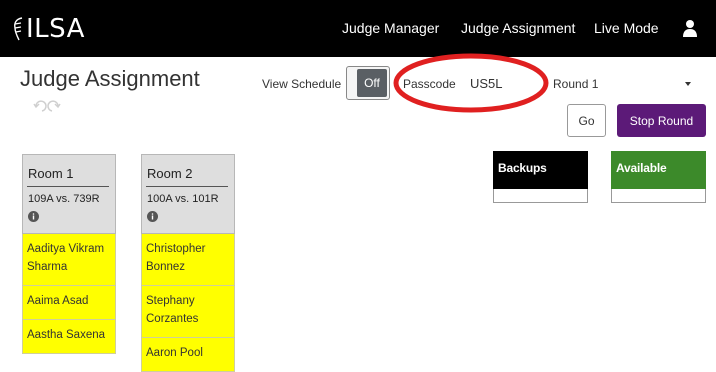  I want to click on room-match: 109A vs. 739R, so click(64, 199).